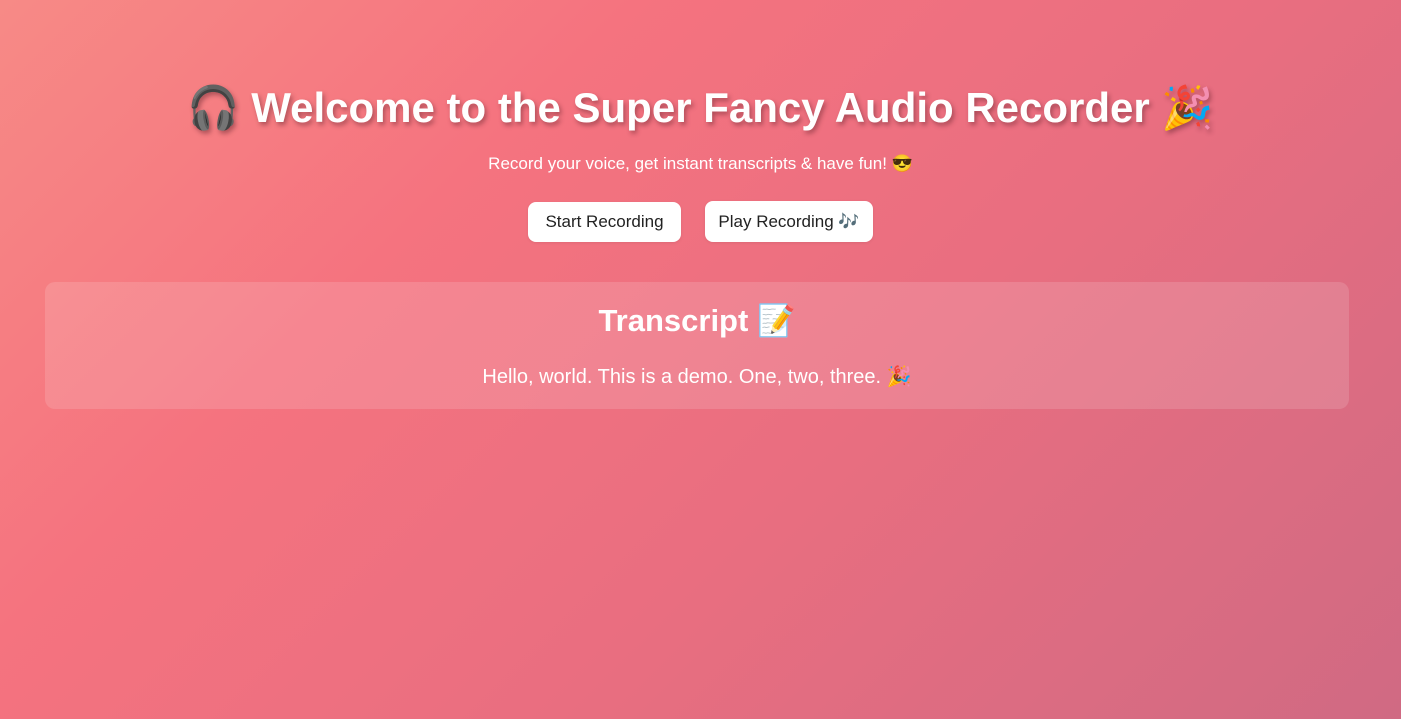  I want to click on memo-icon: 📝, so click(776, 320).